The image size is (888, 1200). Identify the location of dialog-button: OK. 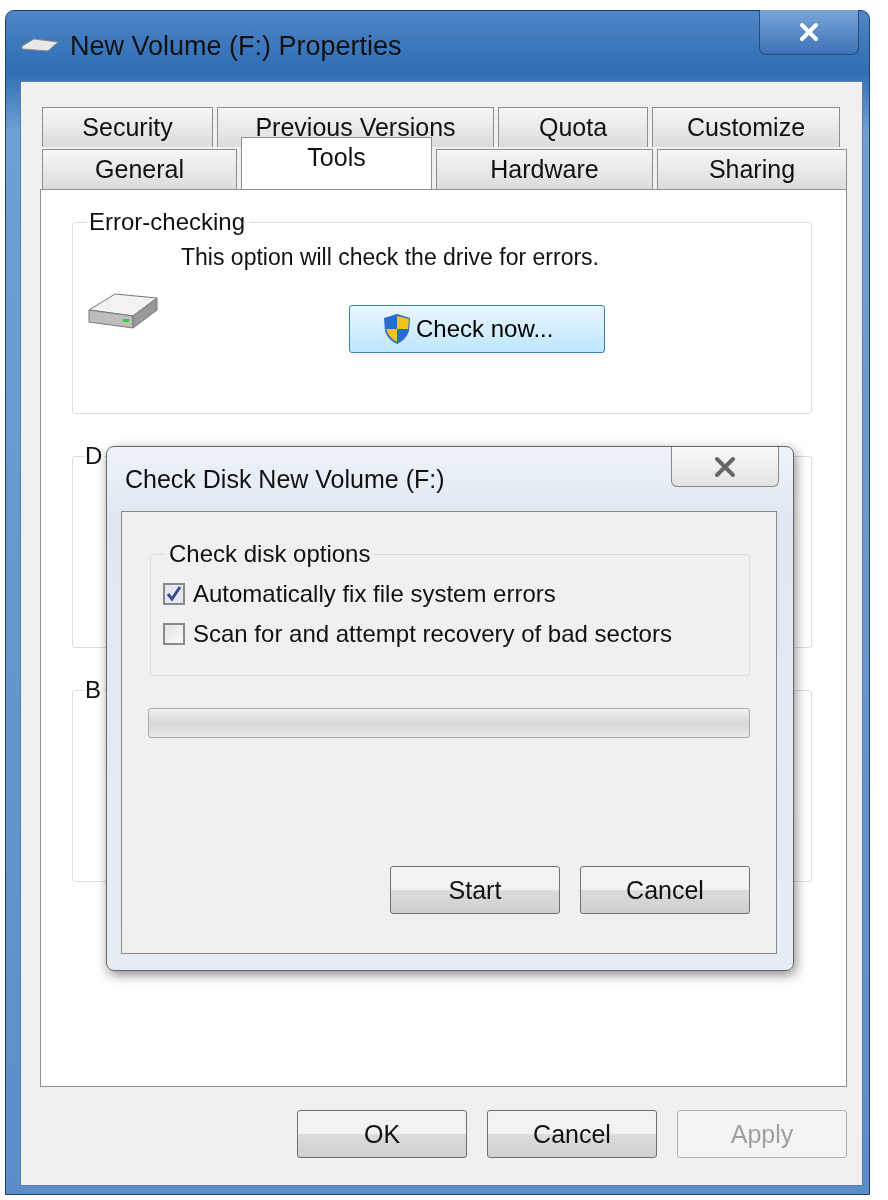
(382, 1134).